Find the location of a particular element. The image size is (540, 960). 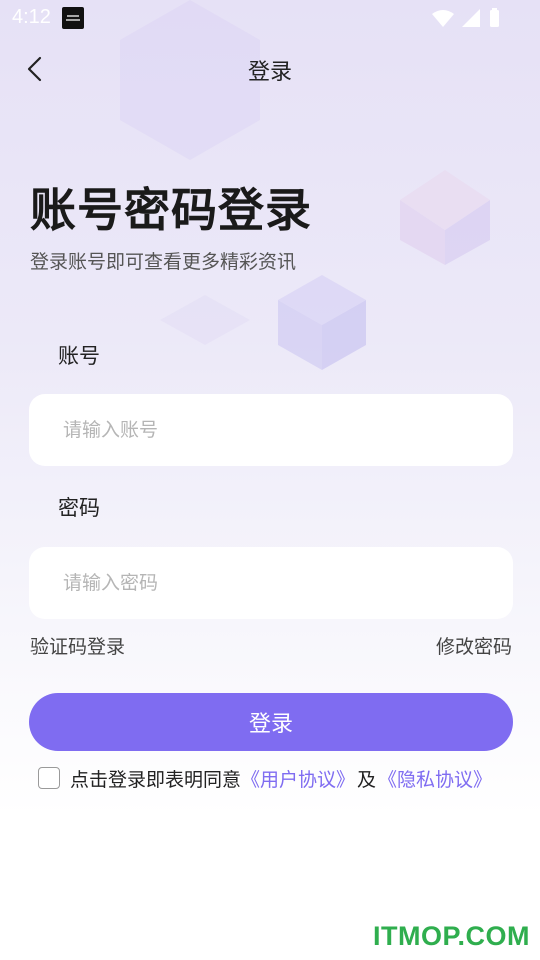

status-icons is located at coordinates (465, 17).